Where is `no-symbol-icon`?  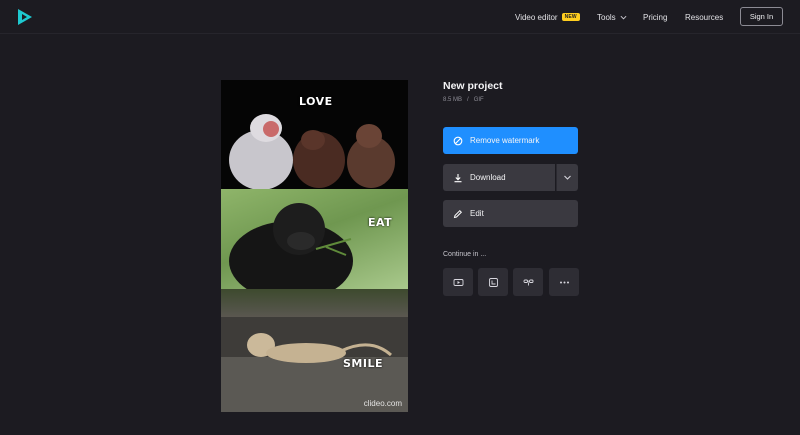
no-symbol-icon is located at coordinates (458, 140).